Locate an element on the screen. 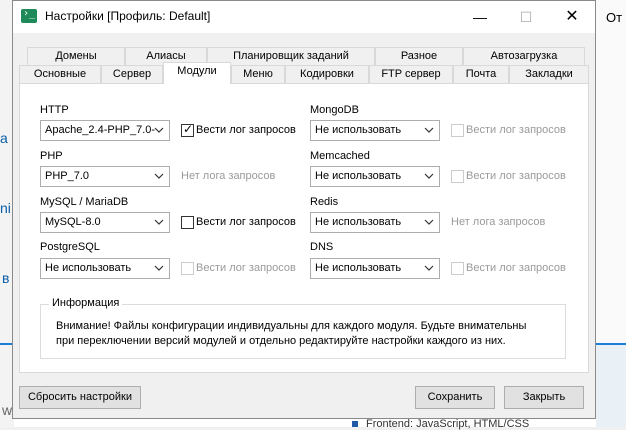 The image size is (626, 430). close-button: Закрыть is located at coordinates (544, 397).